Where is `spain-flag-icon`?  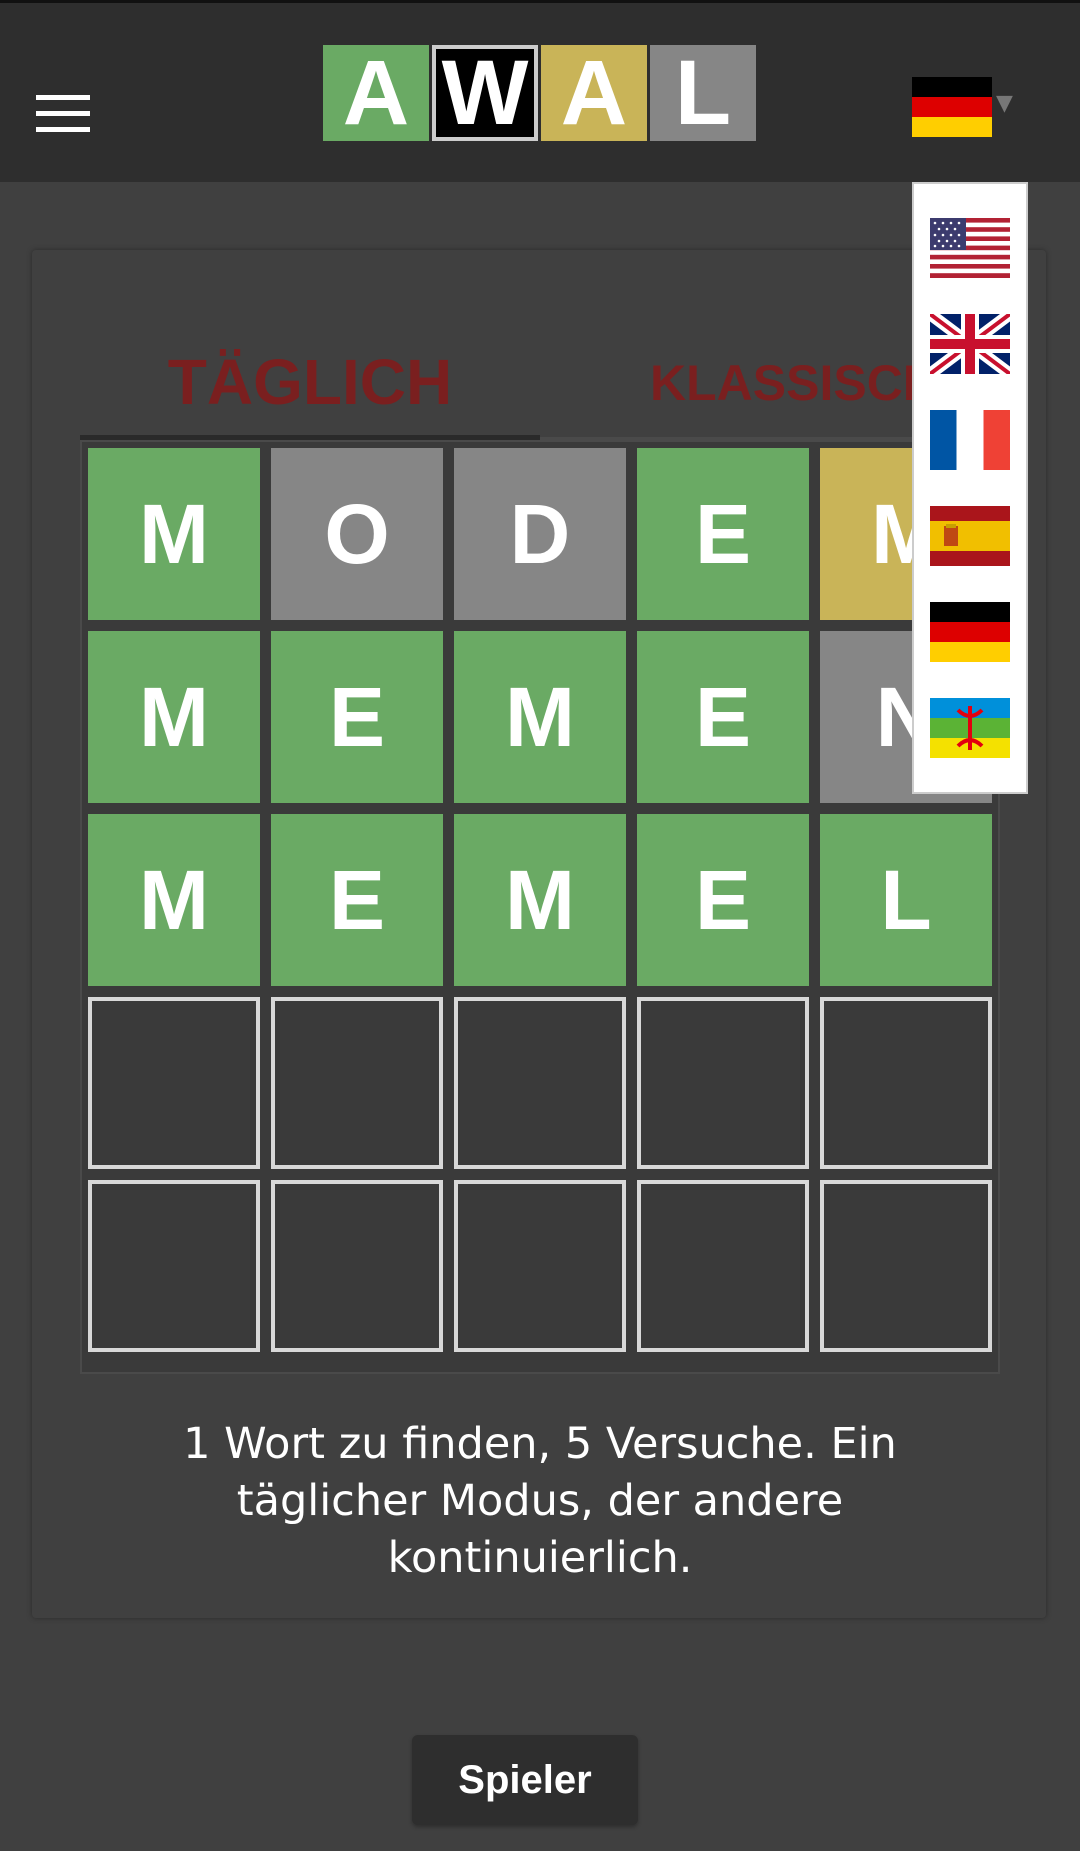
spain-flag-icon is located at coordinates (970, 536).